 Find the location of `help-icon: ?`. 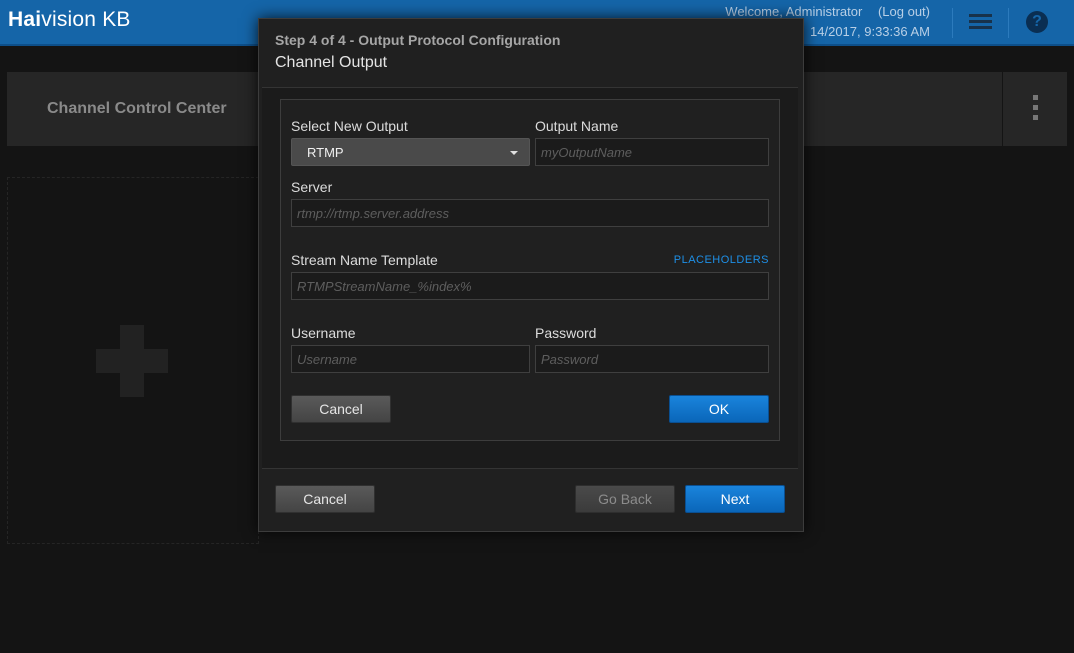

help-icon: ? is located at coordinates (1037, 22).